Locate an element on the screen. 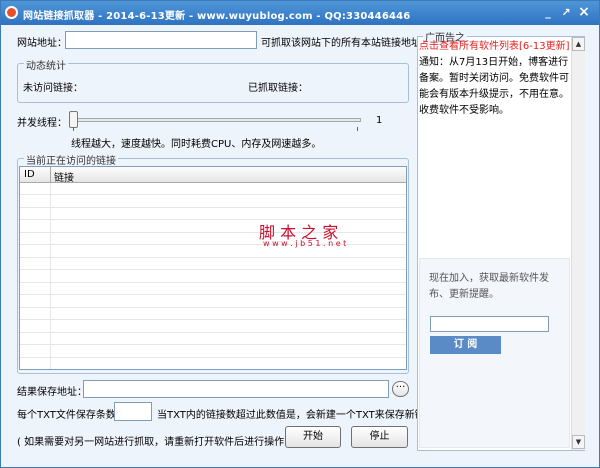  stop-button: 停止 is located at coordinates (379, 437).